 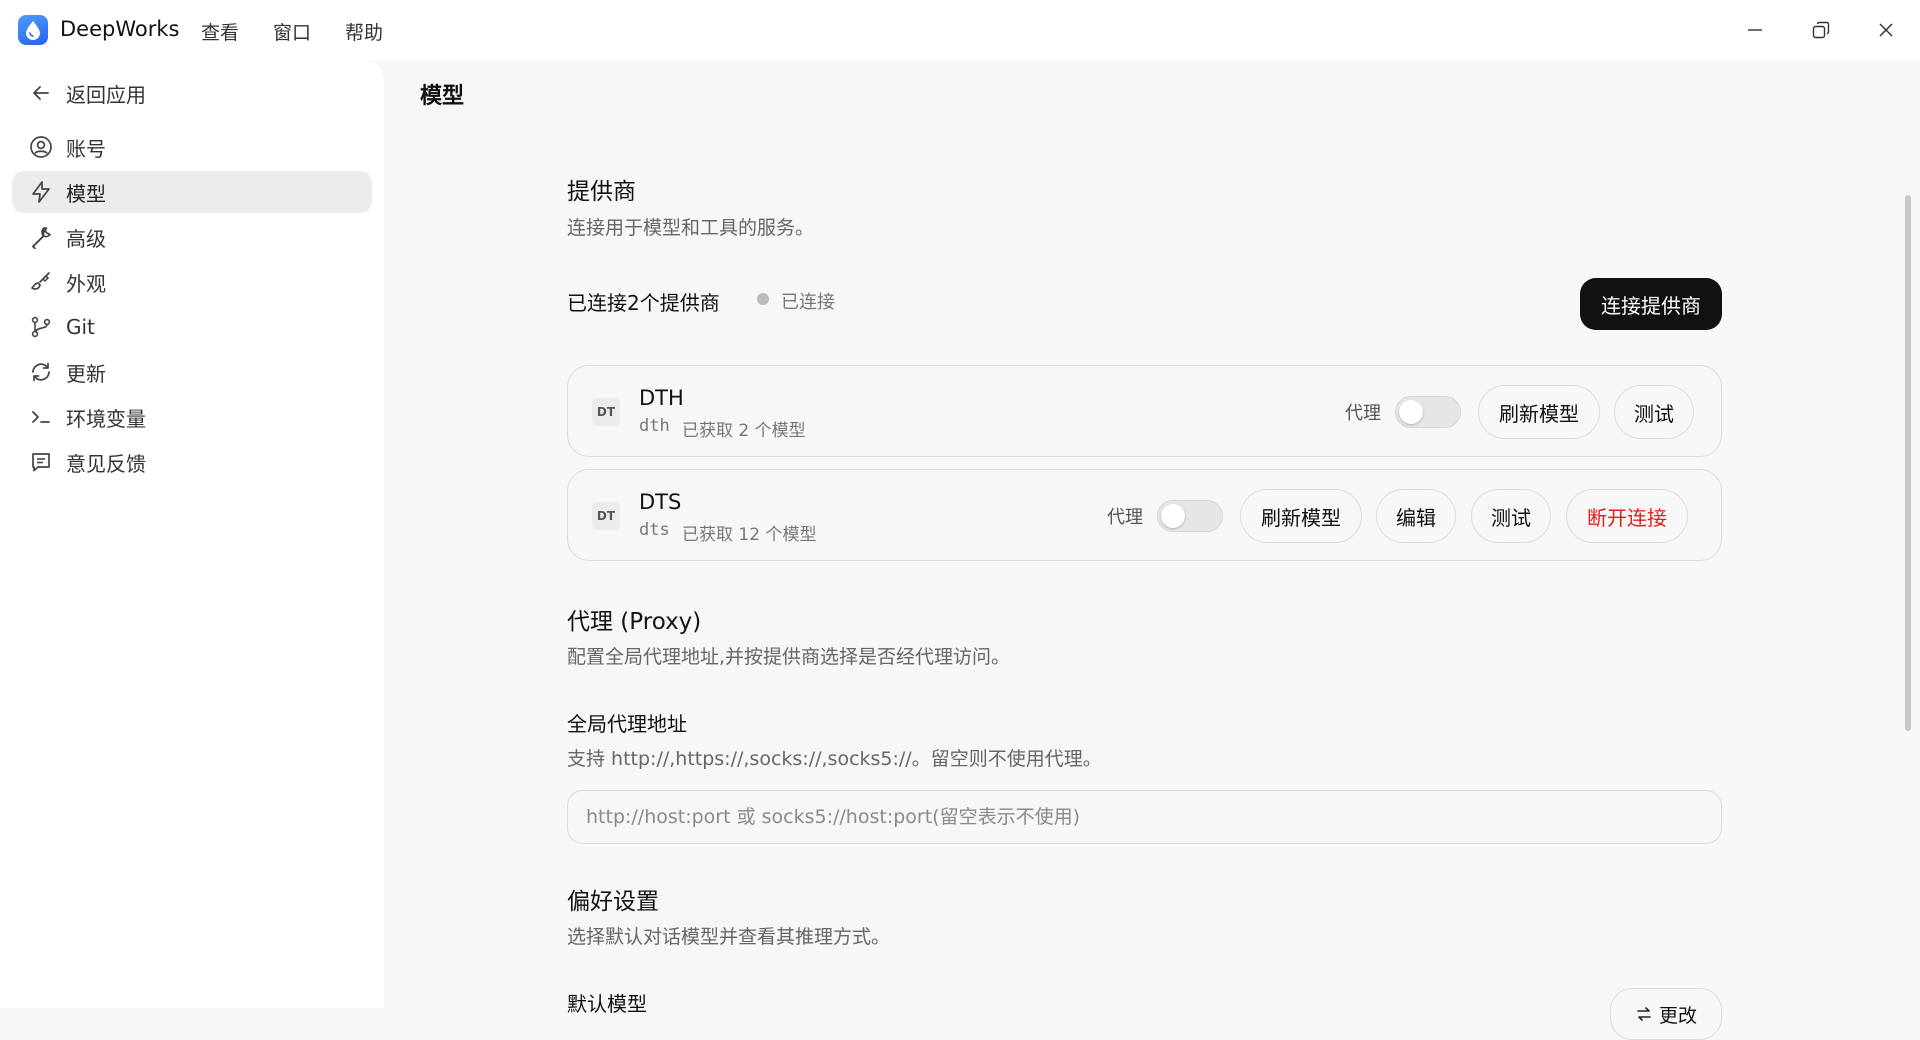 I want to click on sidebar-item-account: 账号, so click(x=192, y=147).